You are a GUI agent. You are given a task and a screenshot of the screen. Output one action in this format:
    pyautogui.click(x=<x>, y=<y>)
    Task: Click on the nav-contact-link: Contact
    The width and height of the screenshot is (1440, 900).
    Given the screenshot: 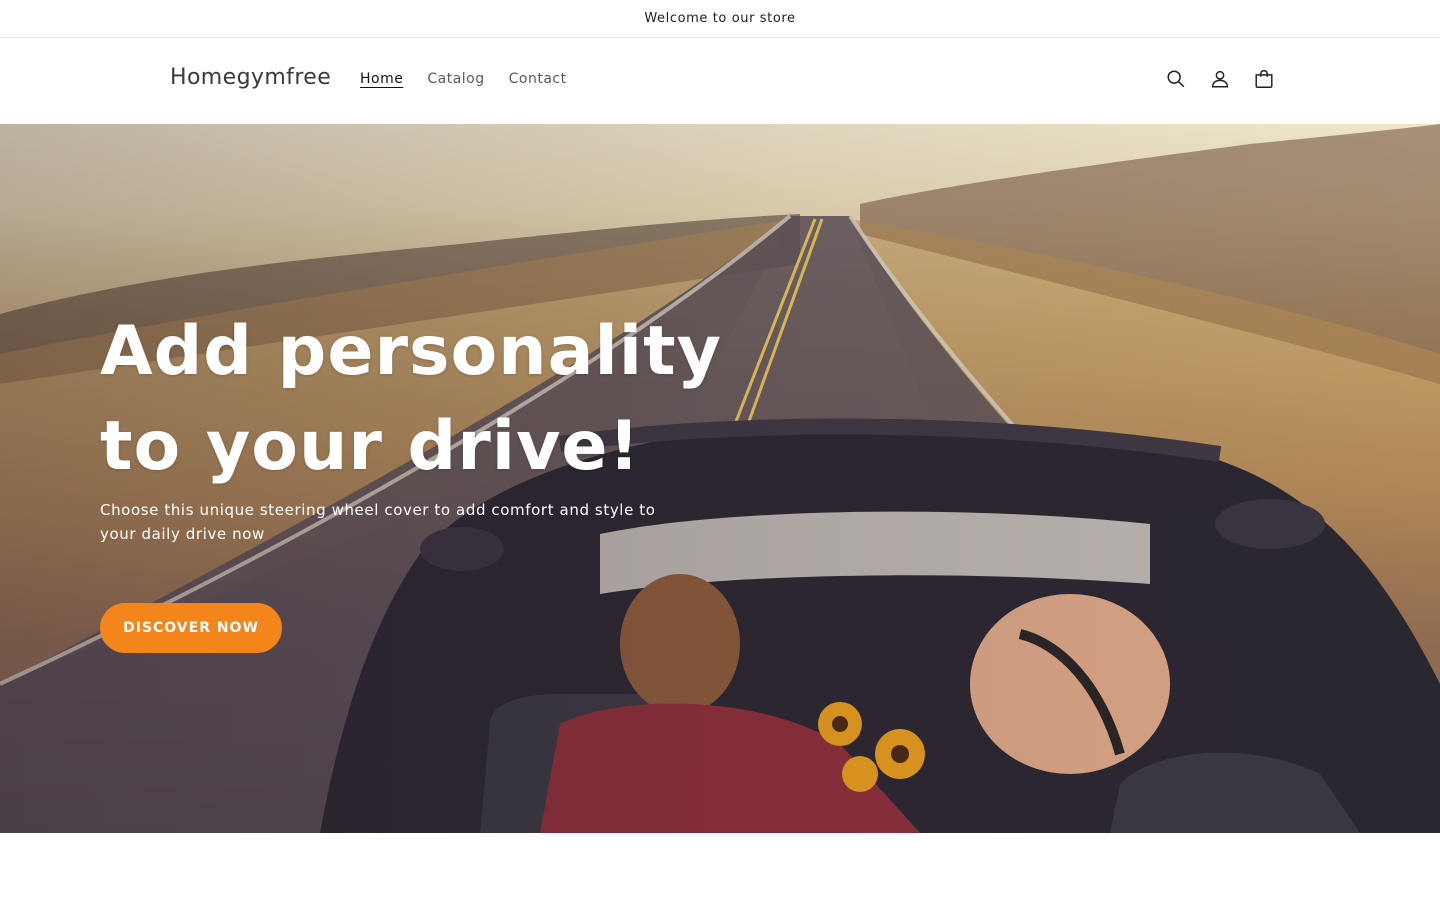 What is the action you would take?
    pyautogui.click(x=538, y=79)
    